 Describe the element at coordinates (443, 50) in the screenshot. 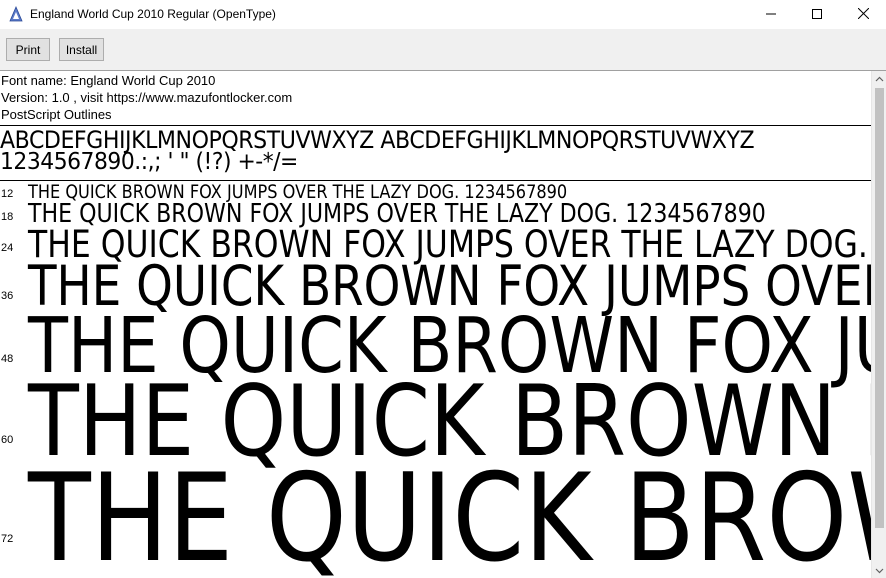

I see `toolbar: Print Install` at that location.